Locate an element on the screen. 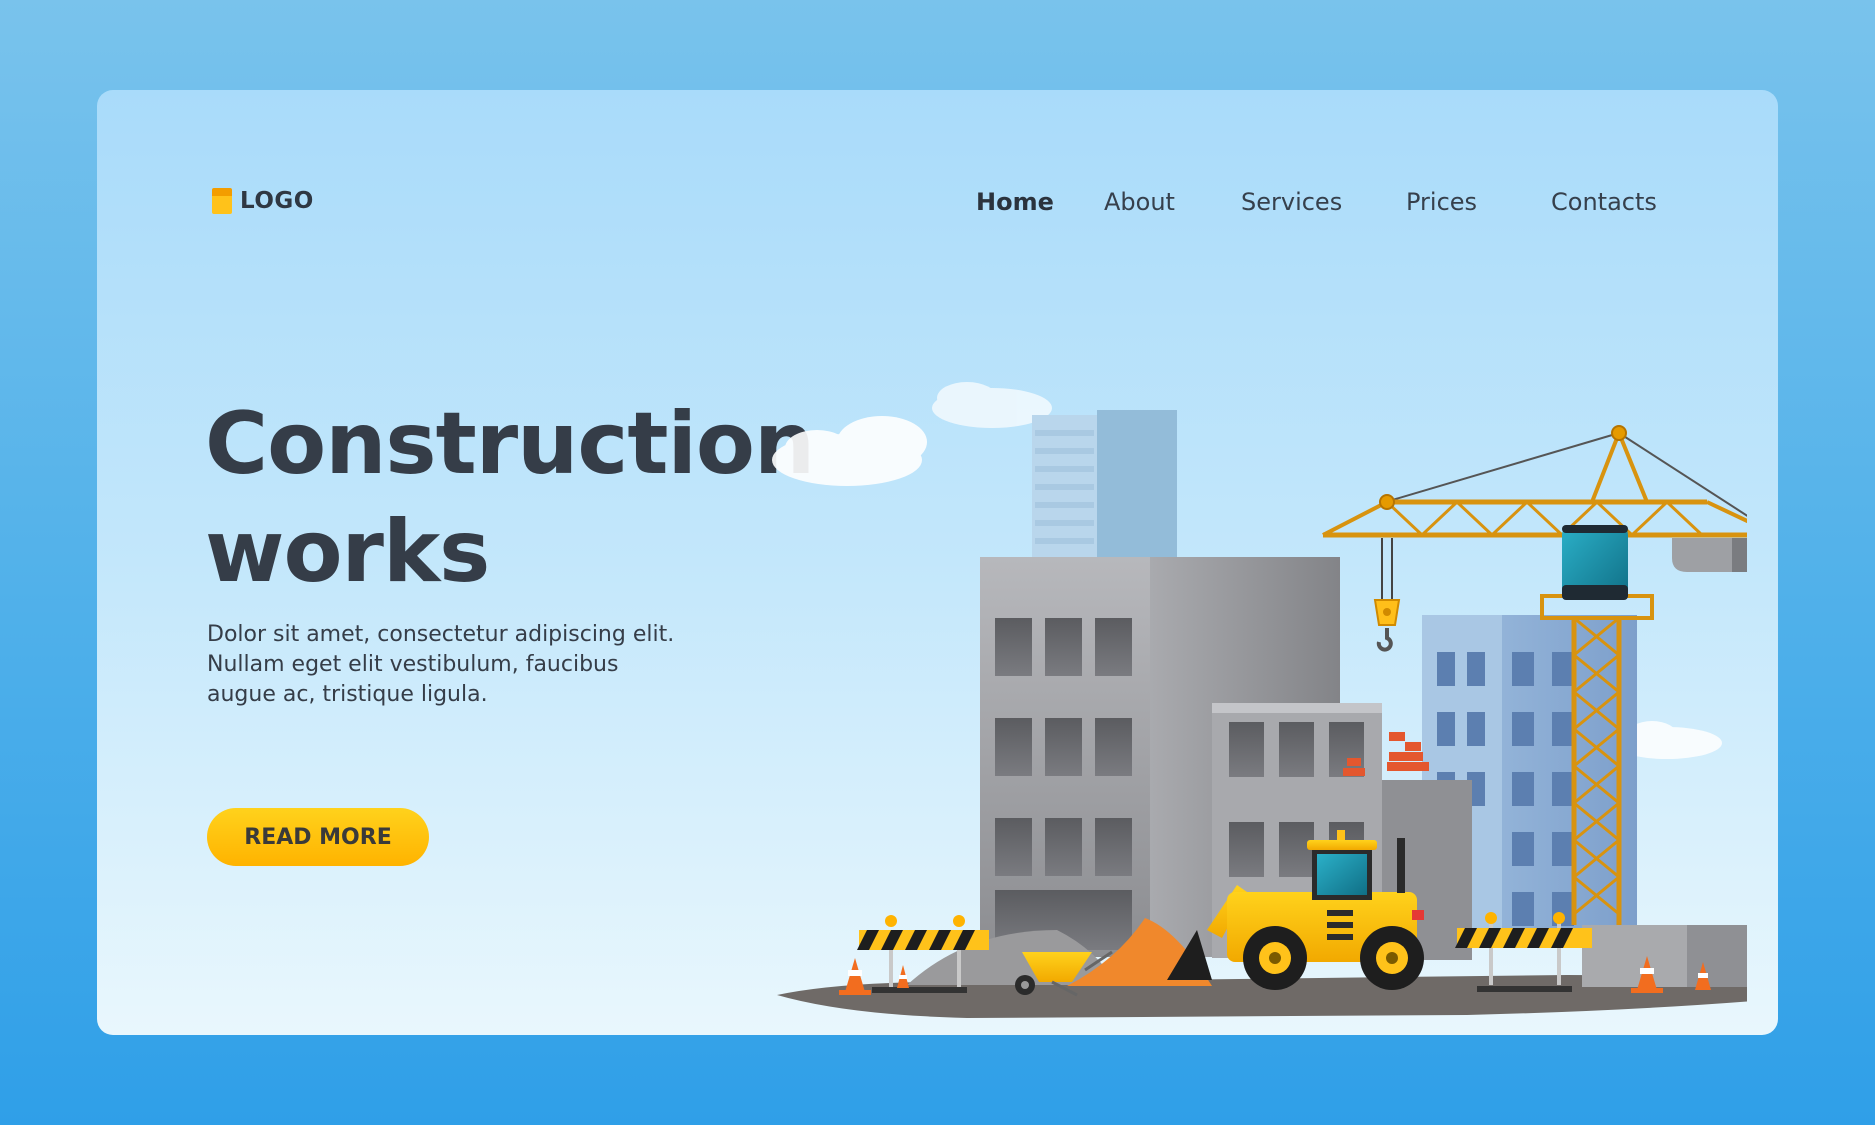 The height and width of the screenshot is (1125, 1875). main-nav: Home About Services Prices Contacts is located at coordinates (937, 203).